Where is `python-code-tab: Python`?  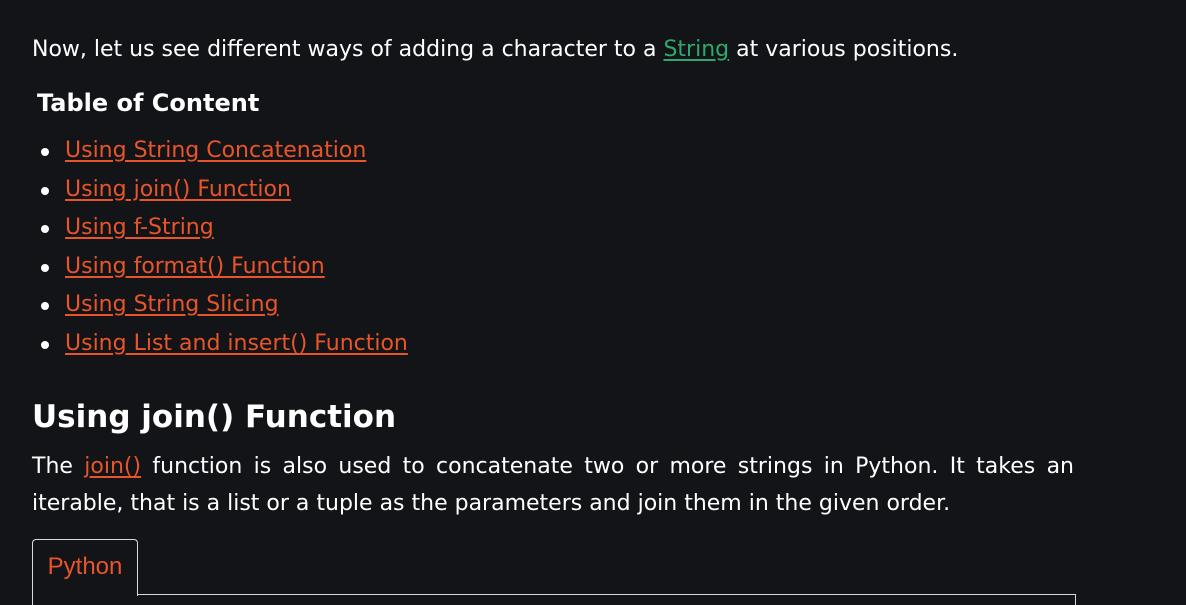 python-code-tab: Python is located at coordinates (85, 567).